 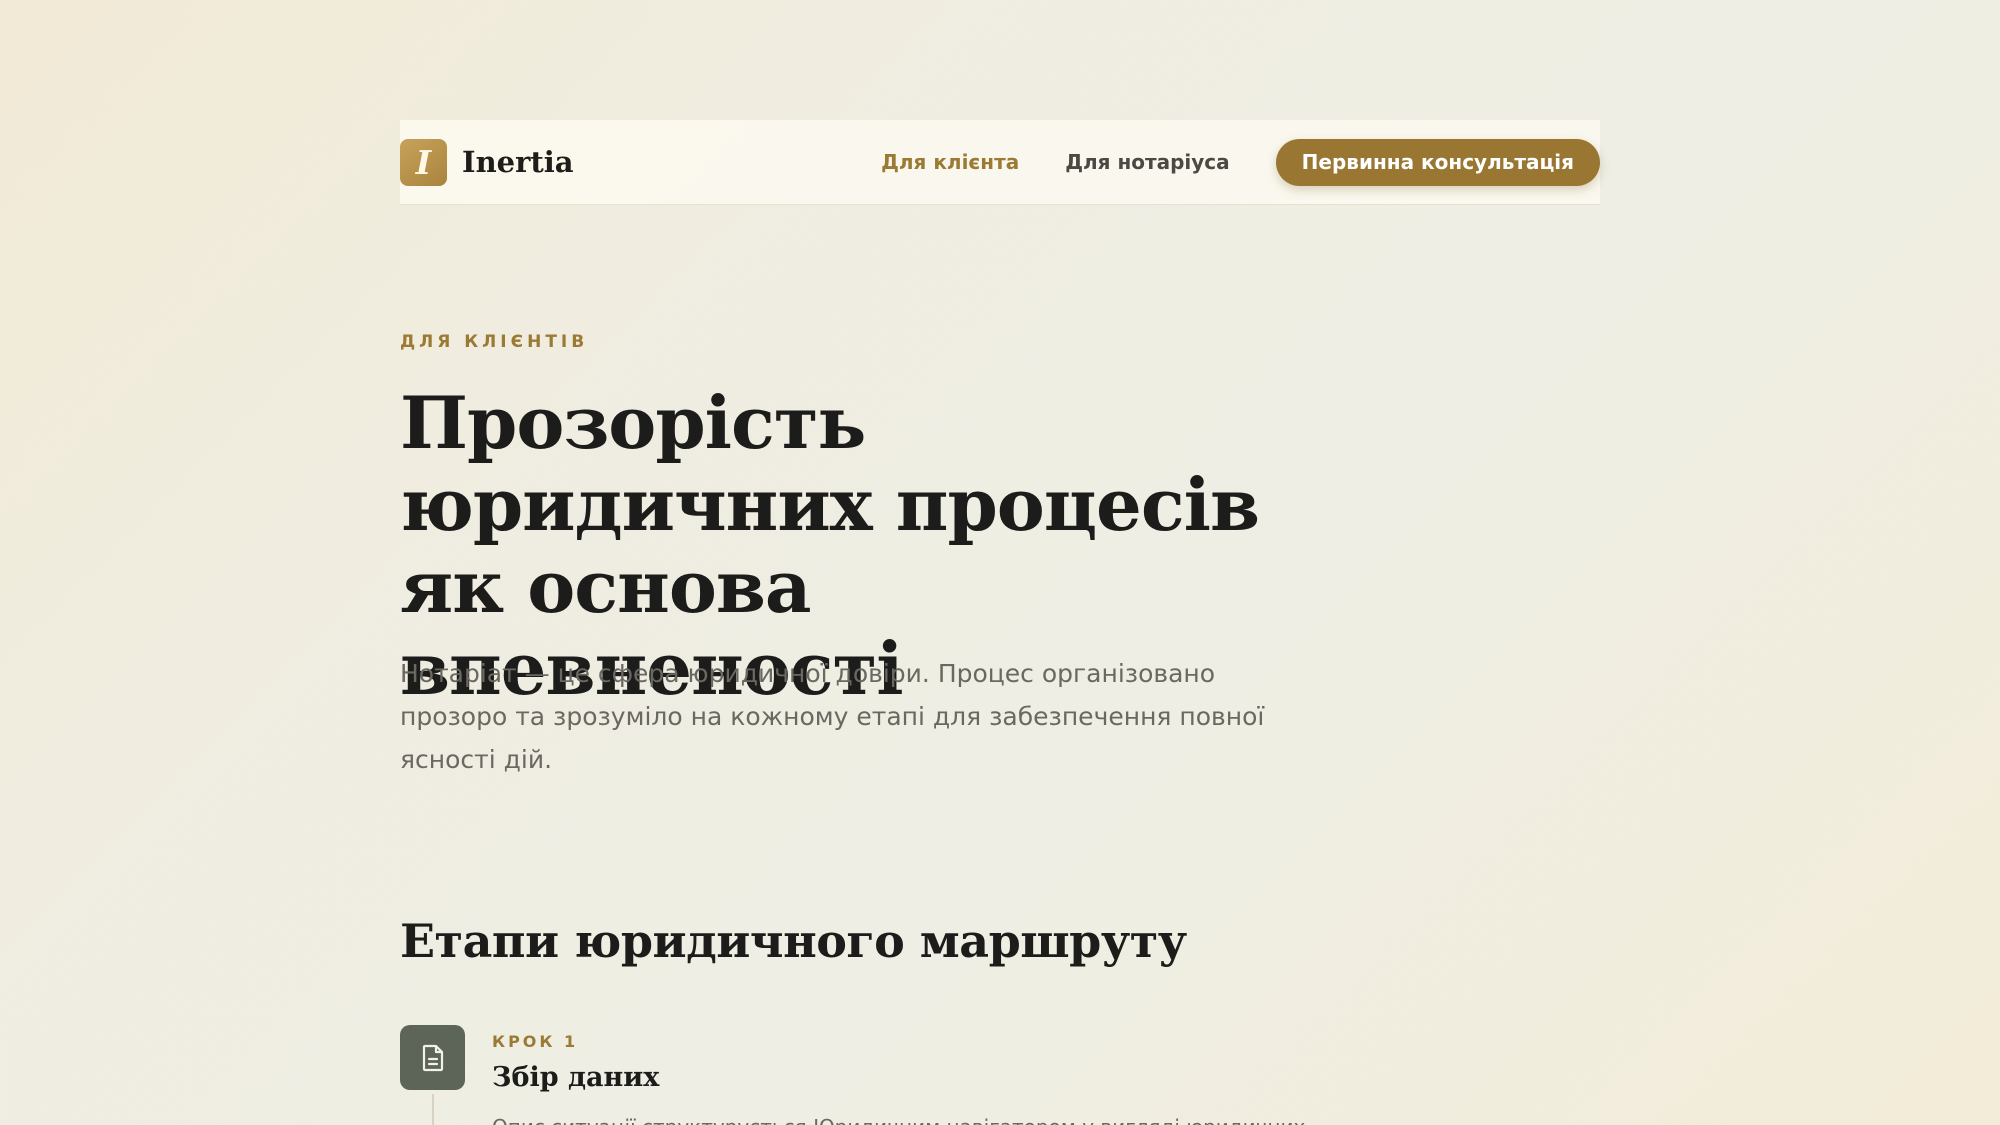 I want to click on step-title: Збір даних, so click(x=576, y=1077).